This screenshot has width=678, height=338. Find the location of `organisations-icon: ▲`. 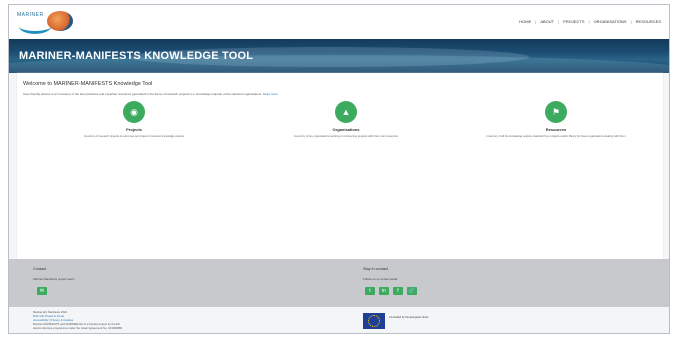

organisations-icon: ▲ is located at coordinates (346, 112).